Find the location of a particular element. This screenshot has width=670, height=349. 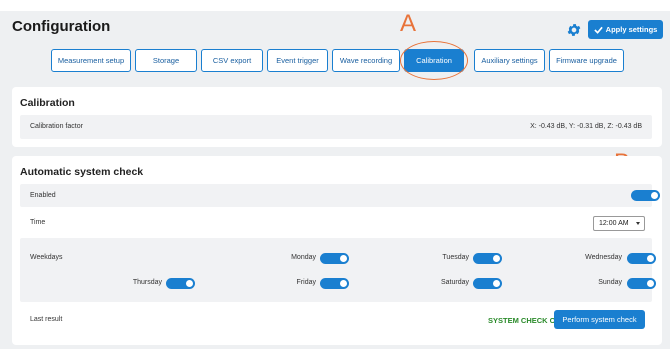

tab-storage: Storage is located at coordinates (166, 60).